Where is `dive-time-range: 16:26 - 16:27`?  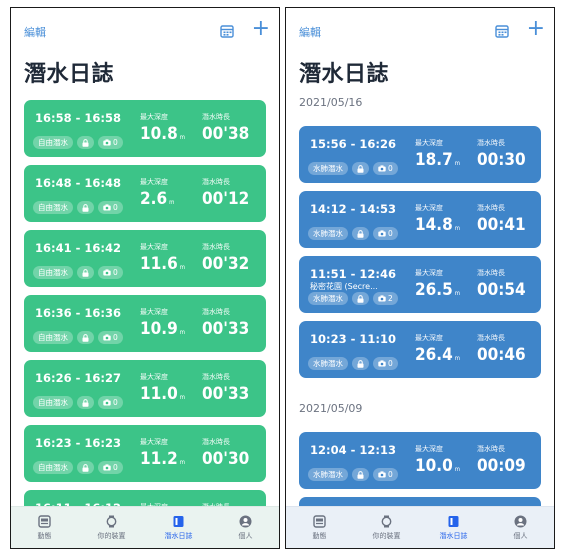 dive-time-range: 16:26 - 16:27 is located at coordinates (78, 378).